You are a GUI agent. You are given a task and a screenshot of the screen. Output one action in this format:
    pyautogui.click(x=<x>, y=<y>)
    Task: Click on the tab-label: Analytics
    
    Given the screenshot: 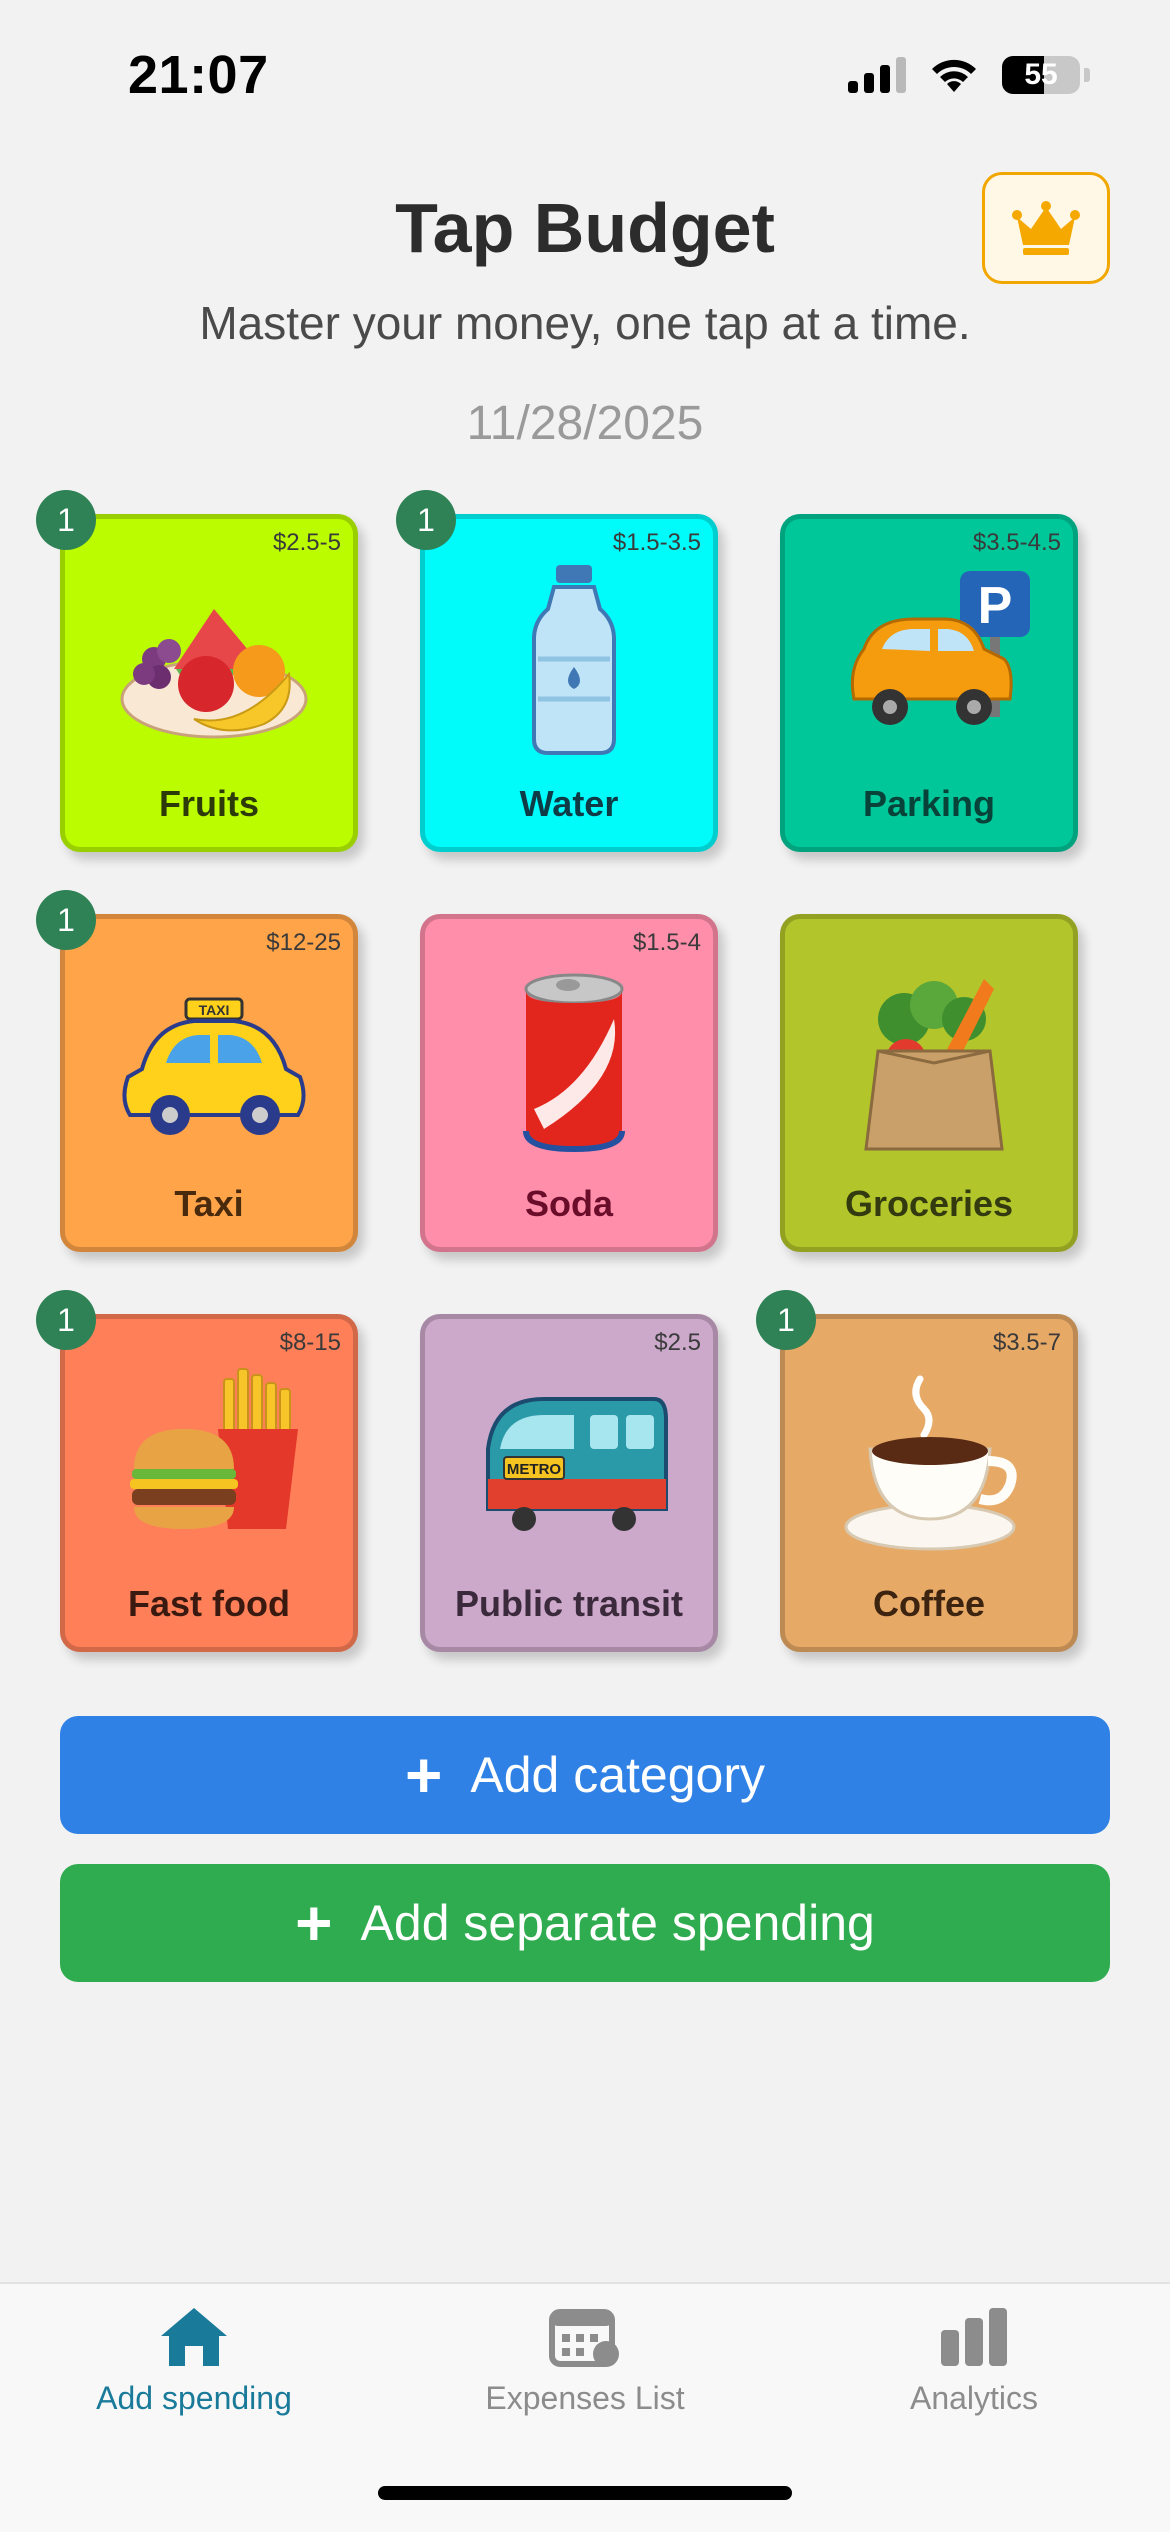 What is the action you would take?
    pyautogui.click(x=974, y=2398)
    